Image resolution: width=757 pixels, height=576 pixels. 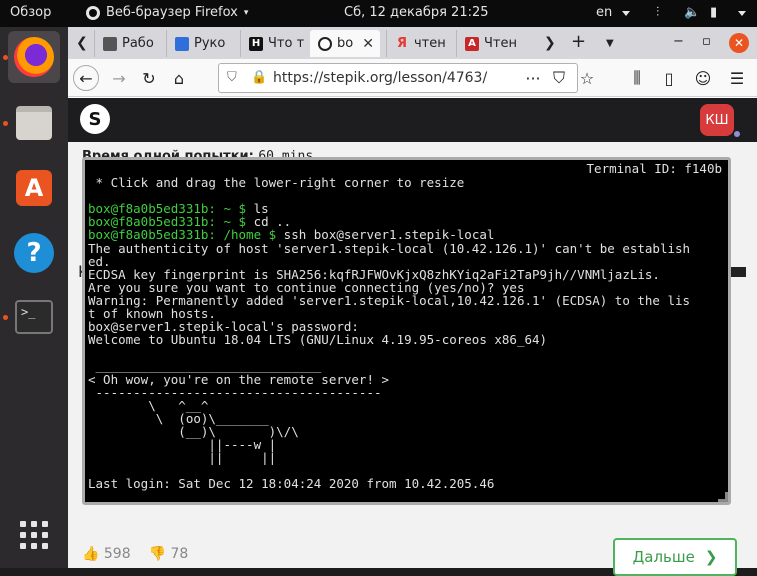 I want to click on terminal-line: --------------------------------------, so click(x=235, y=392).